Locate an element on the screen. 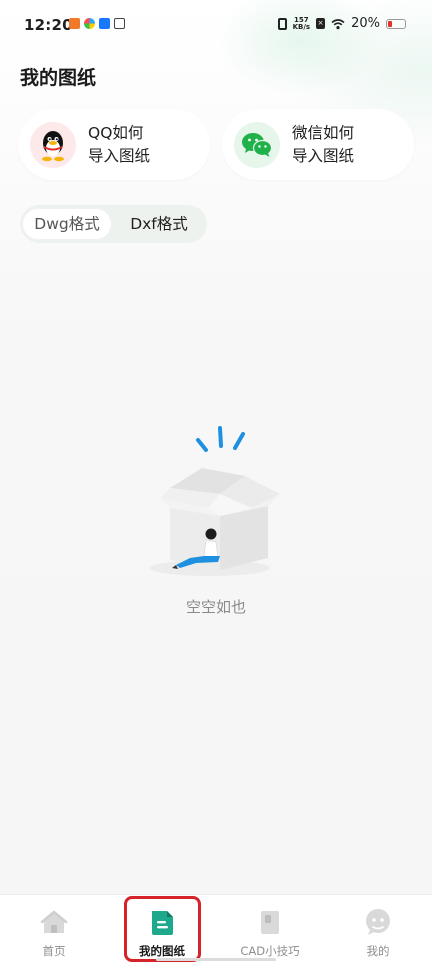 The image size is (432, 965). nav-label-cad-tips: CAD小技巧 is located at coordinates (270, 951).